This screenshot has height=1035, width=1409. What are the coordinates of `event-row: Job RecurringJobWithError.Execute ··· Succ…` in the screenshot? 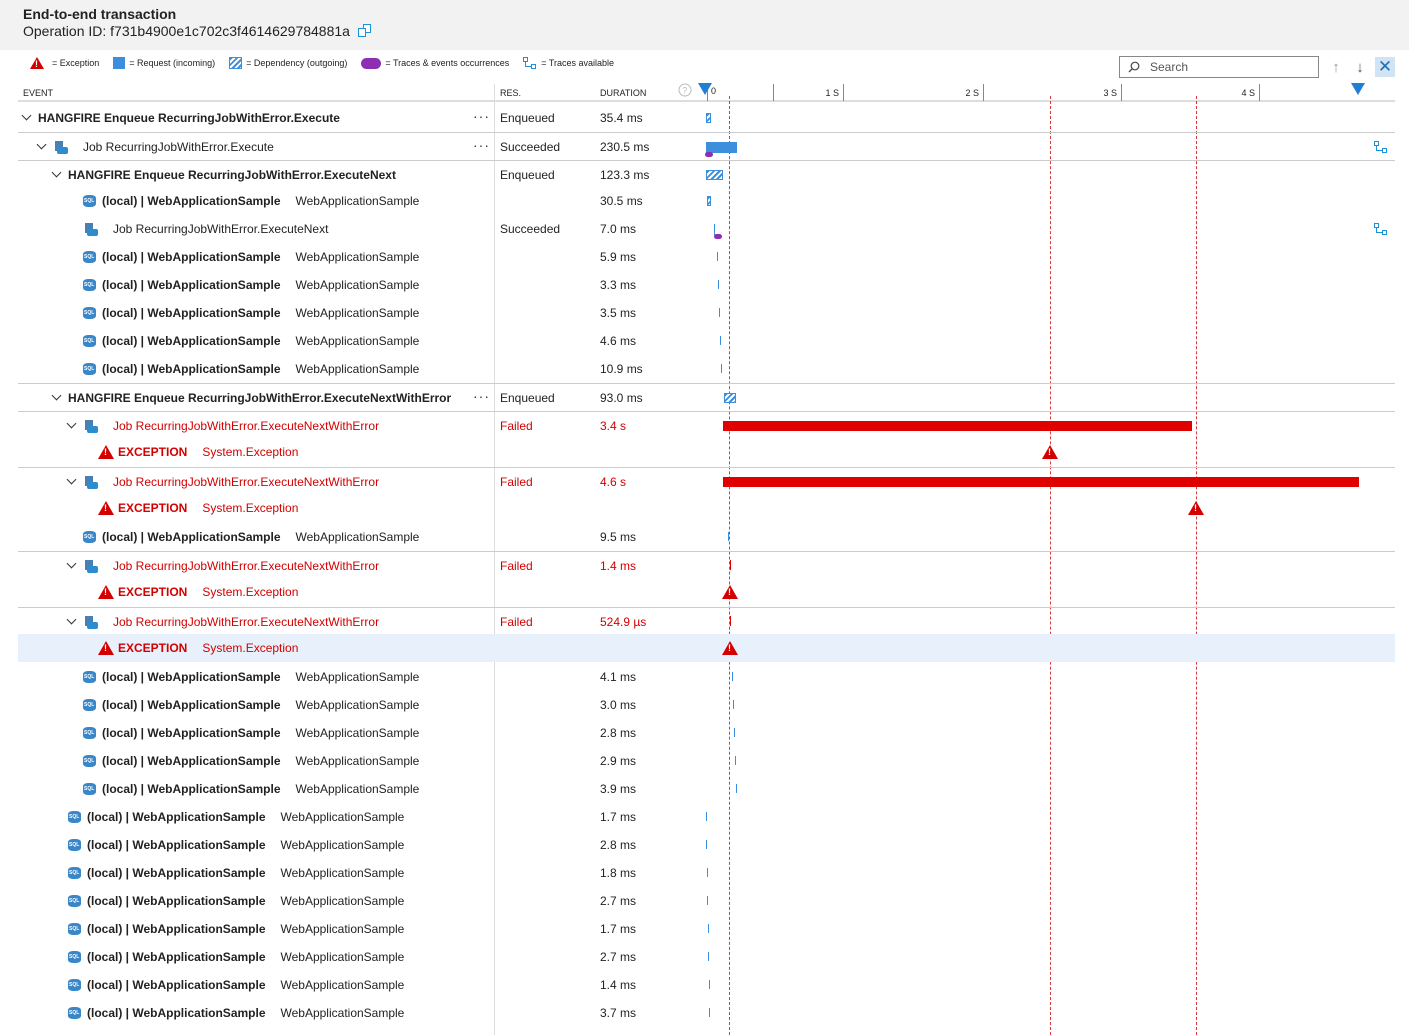 It's located at (706, 146).